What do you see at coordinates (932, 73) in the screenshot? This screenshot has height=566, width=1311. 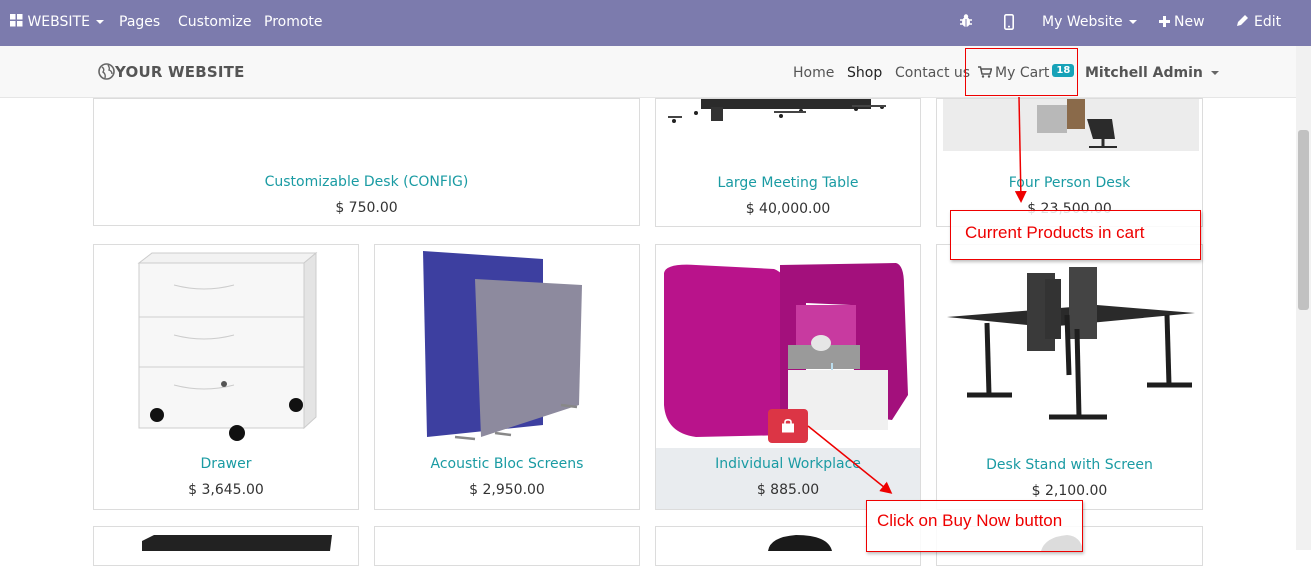 I see `nav-contact-us: Contact us` at bounding box center [932, 73].